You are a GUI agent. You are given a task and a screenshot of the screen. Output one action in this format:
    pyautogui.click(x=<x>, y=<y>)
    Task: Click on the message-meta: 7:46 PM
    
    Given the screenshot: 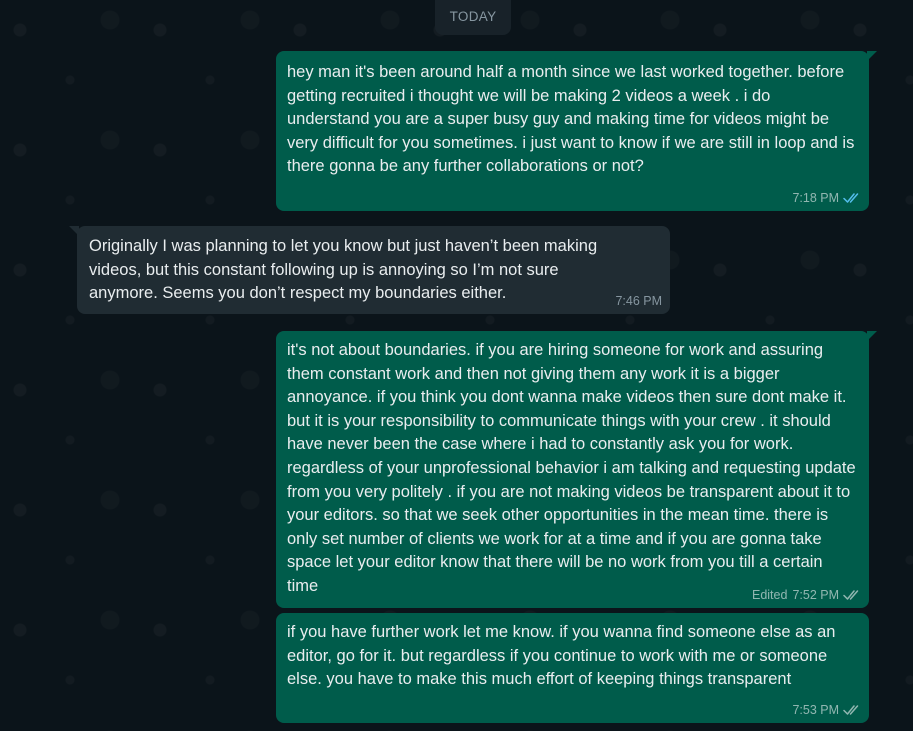 What is the action you would take?
    pyautogui.click(x=638, y=301)
    